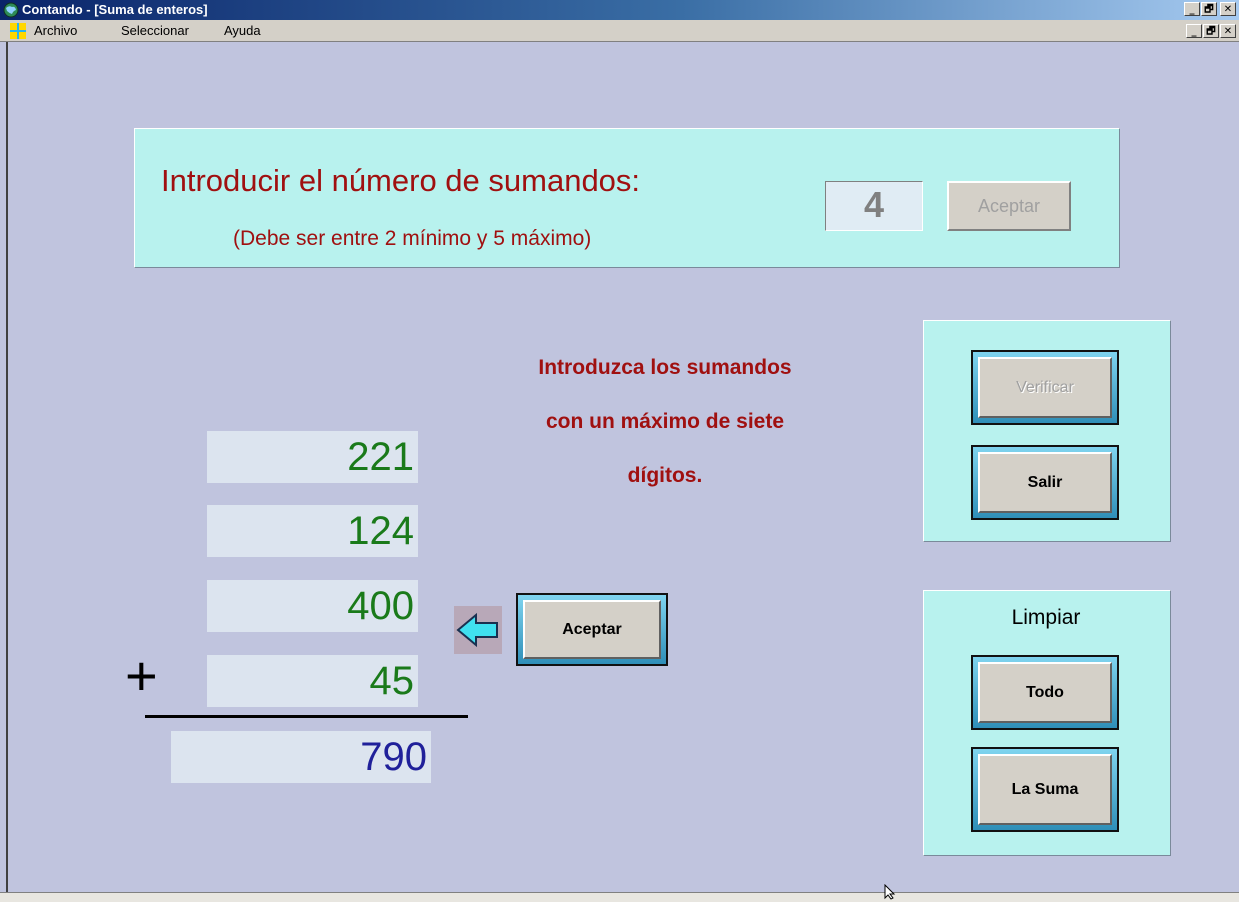  Describe the element at coordinates (619, 31) in the screenshot. I see `menu-bar: Archivo Seleccionar Ayuda _ 🗗 ✕` at that location.